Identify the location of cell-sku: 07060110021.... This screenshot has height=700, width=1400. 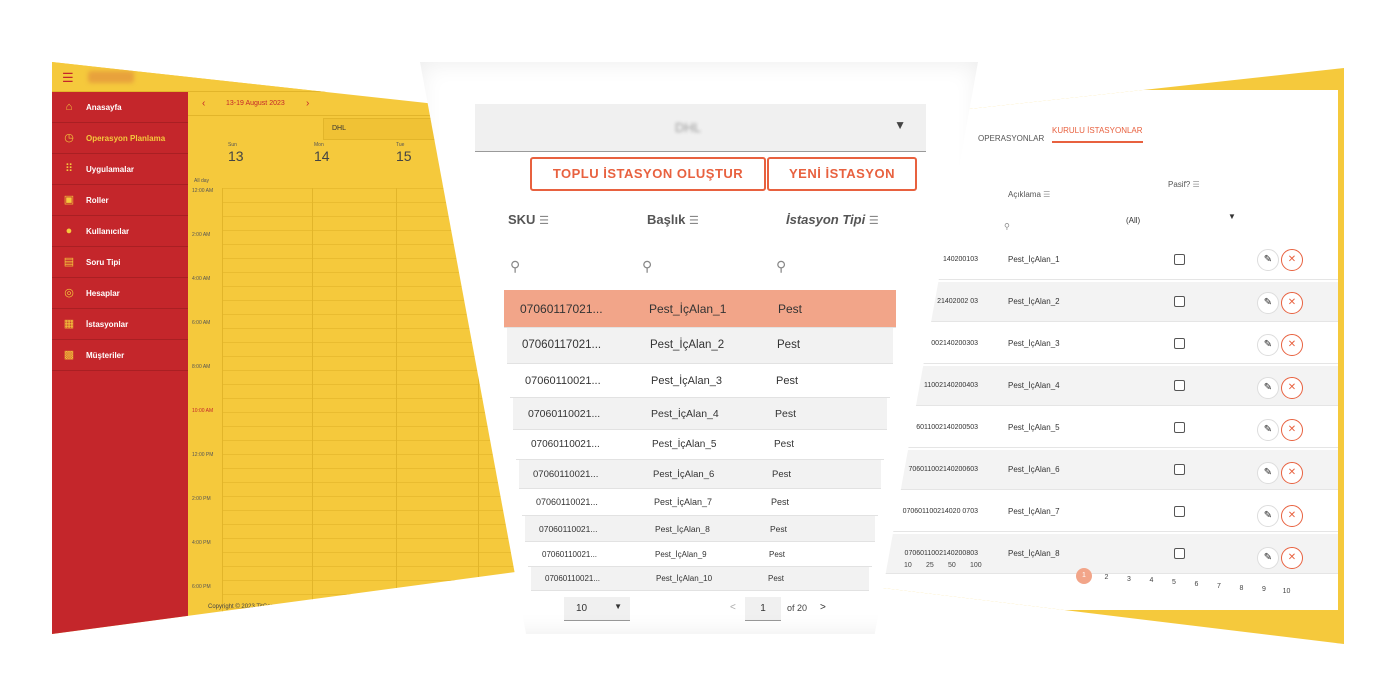
(568, 528).